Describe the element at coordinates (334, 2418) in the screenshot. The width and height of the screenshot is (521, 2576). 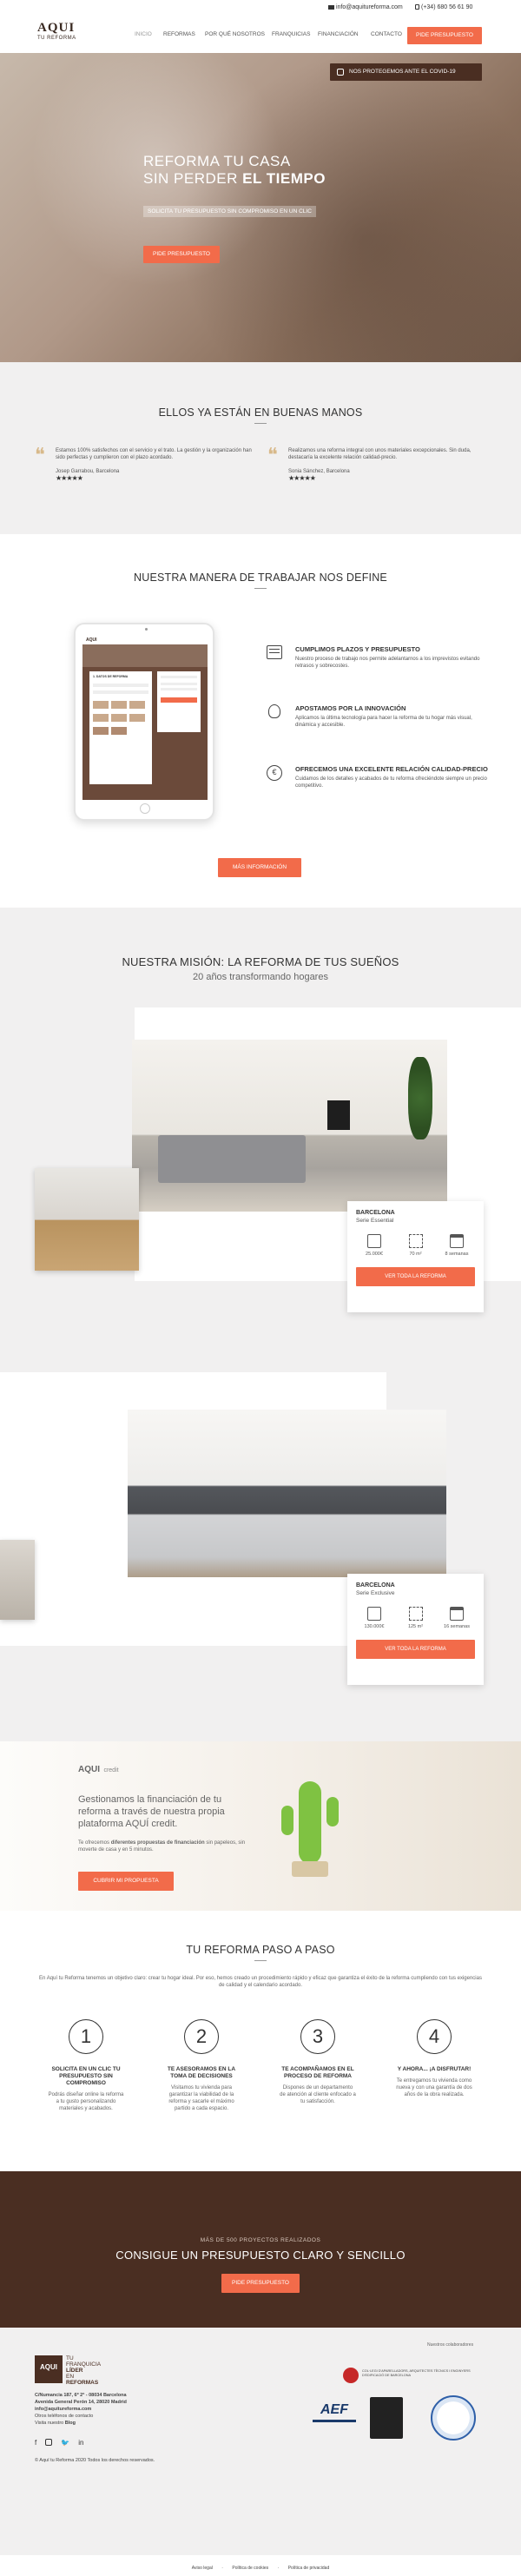
I see `collab-logo-aef: AEF` at that location.